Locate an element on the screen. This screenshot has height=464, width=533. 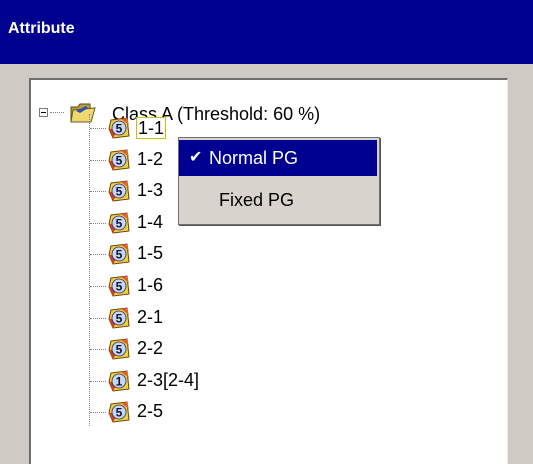
tree-node-label: 2-1 is located at coordinates (150, 316).